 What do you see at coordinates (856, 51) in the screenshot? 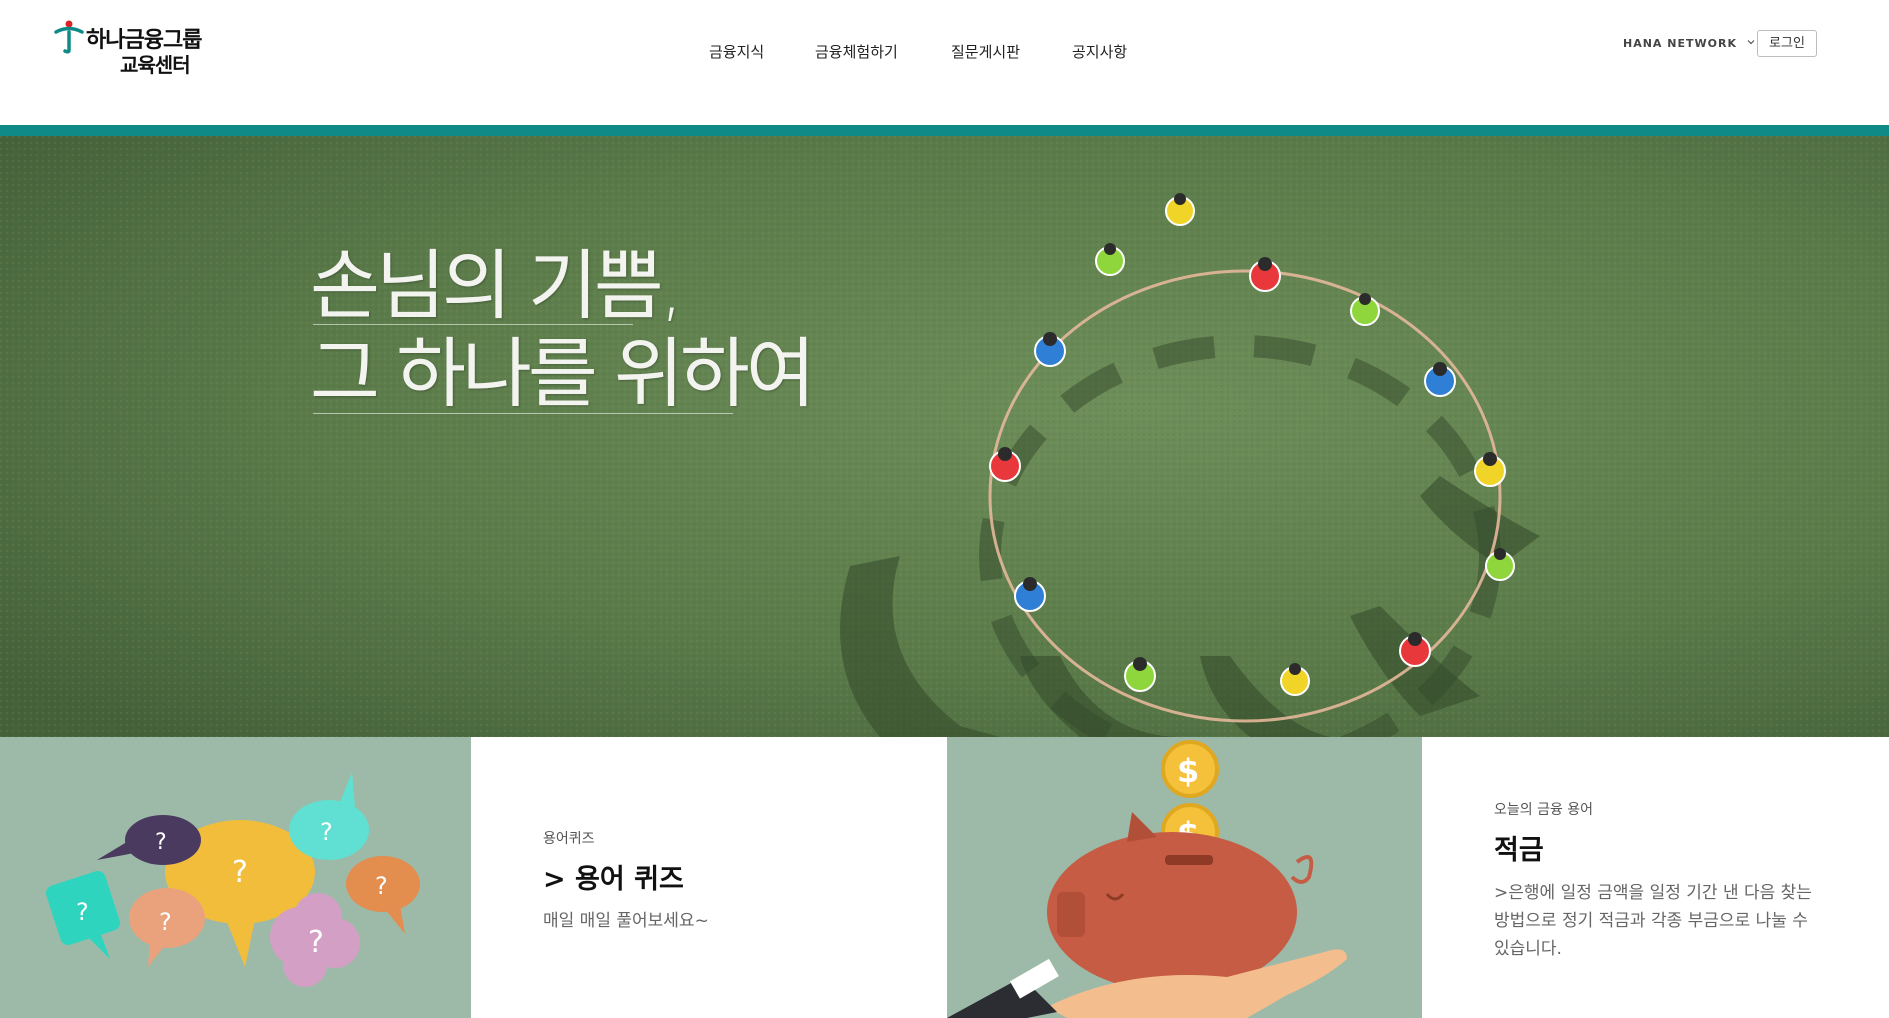
I see `nav-item-financial-experience: 금융체험하기` at bounding box center [856, 51].